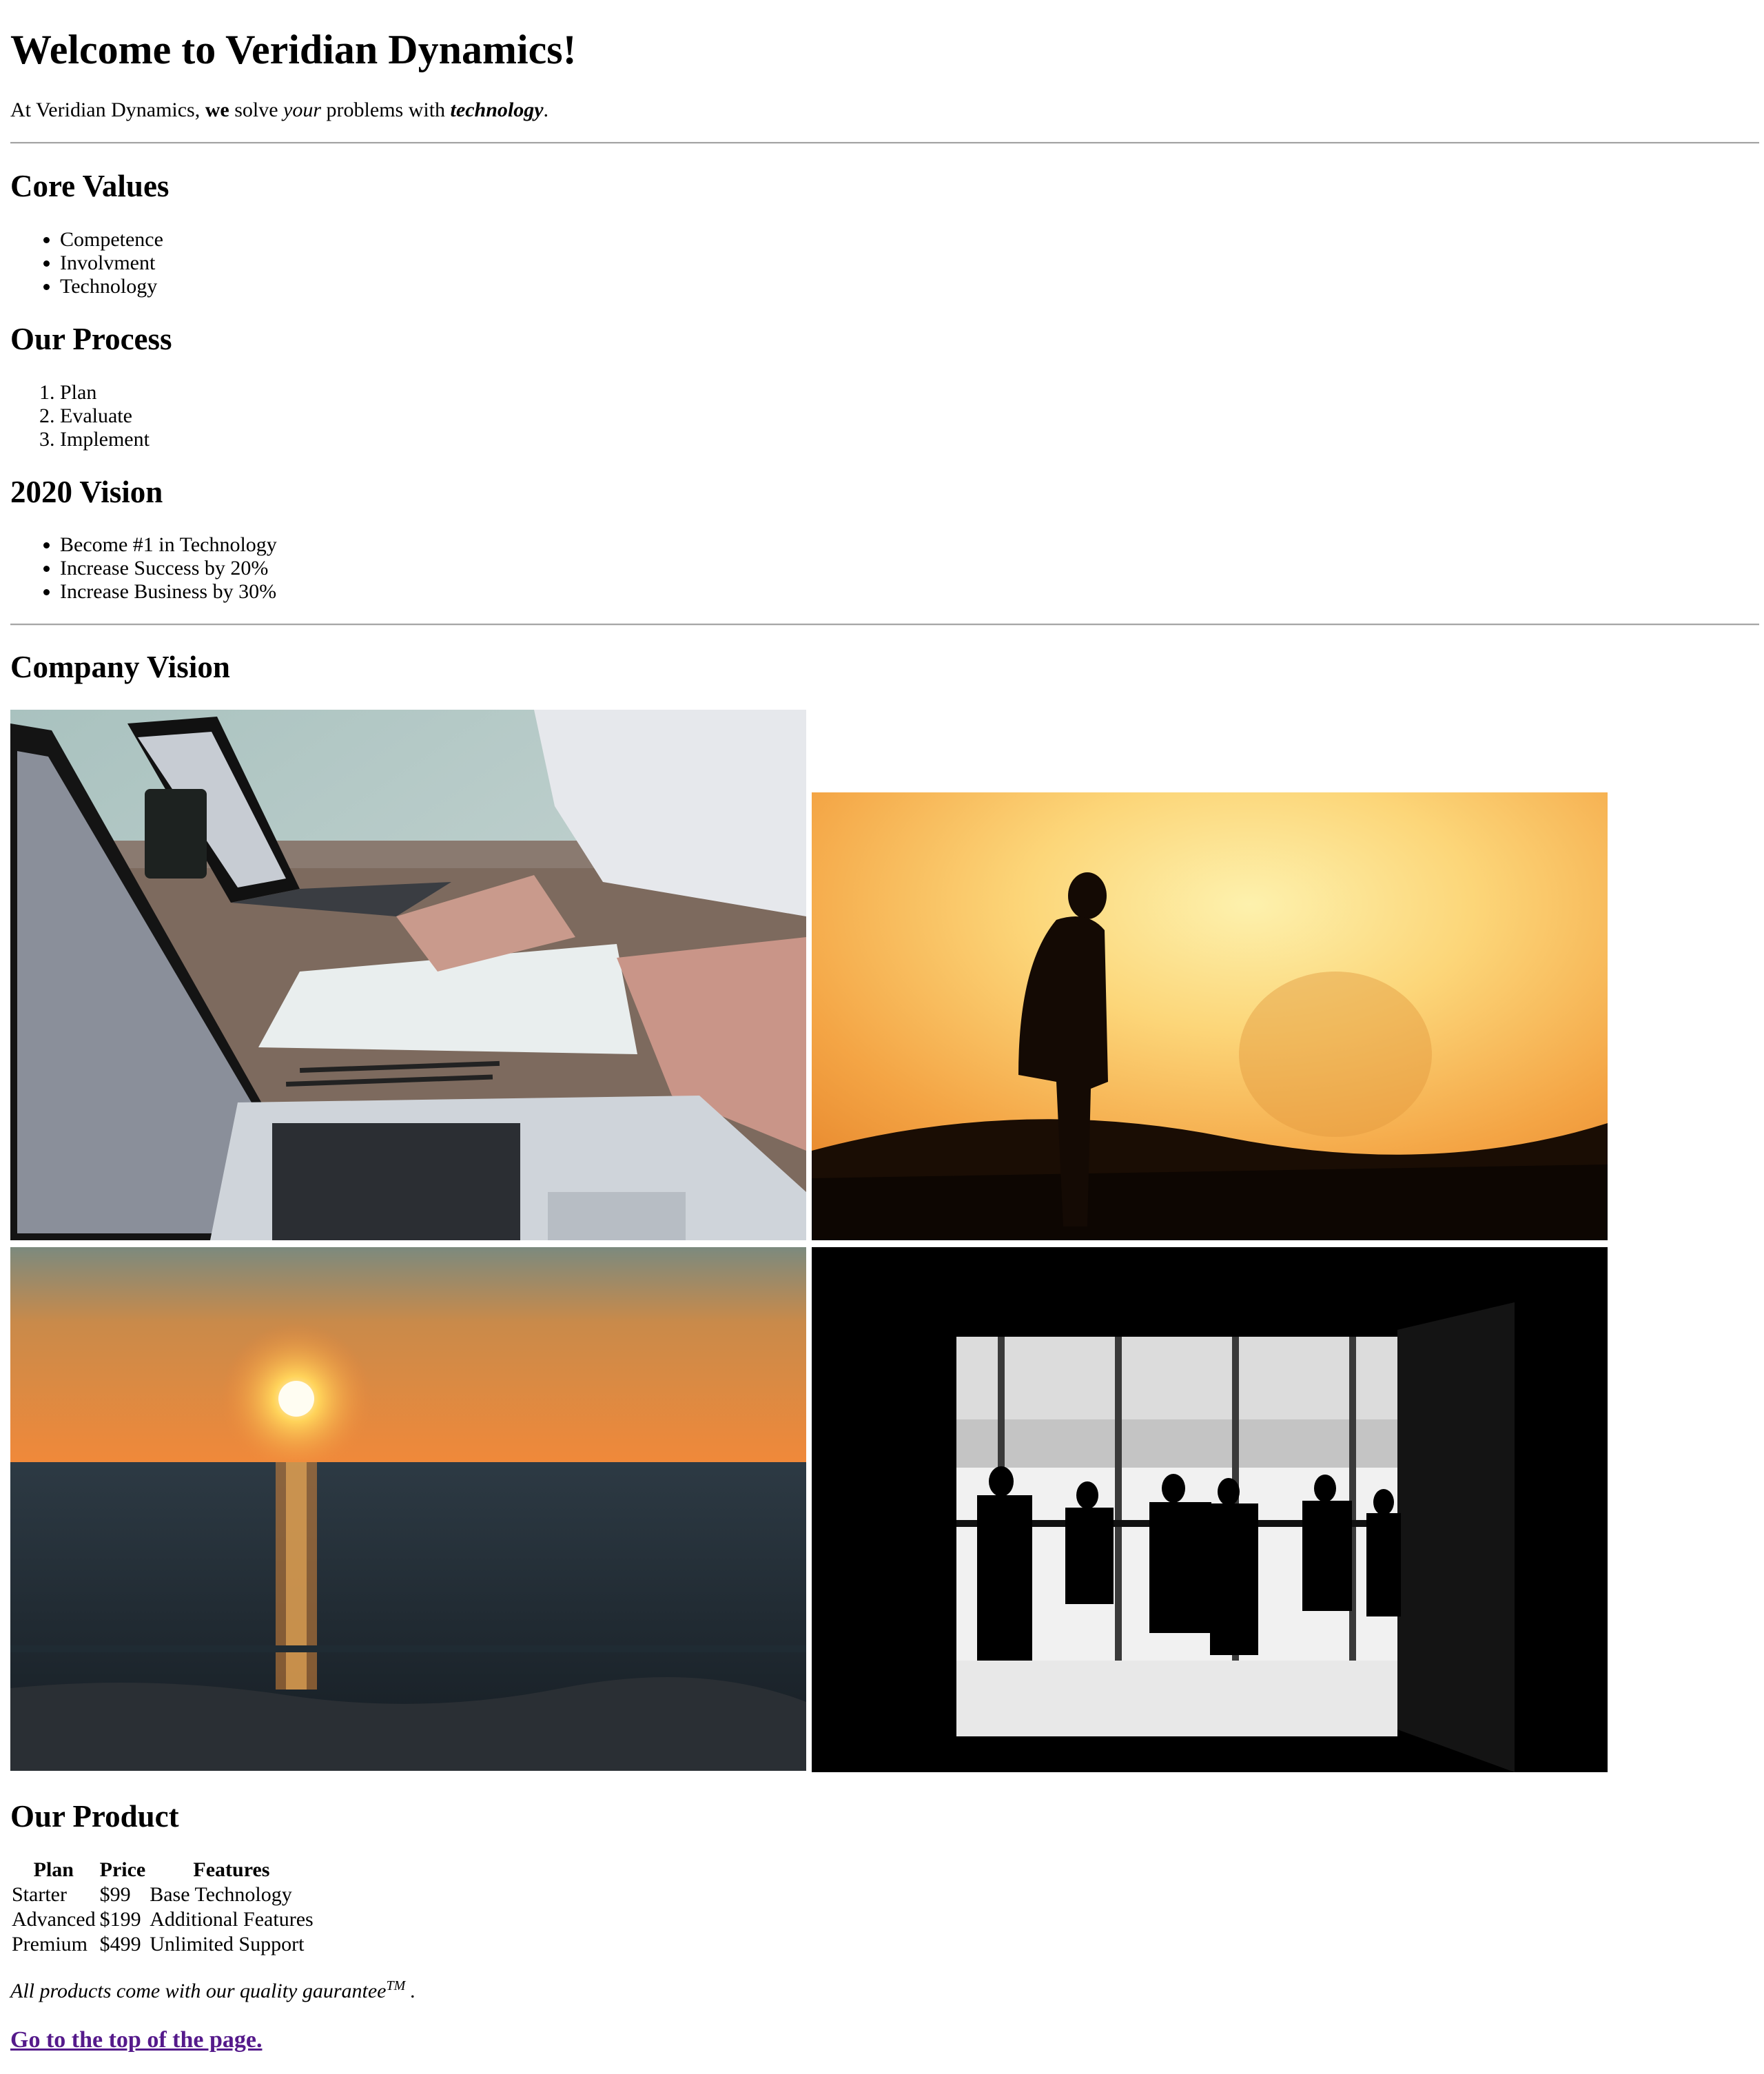 The image size is (1764, 2074). I want to click on intro-text: At Veridian Dynamics,, so click(107, 110).